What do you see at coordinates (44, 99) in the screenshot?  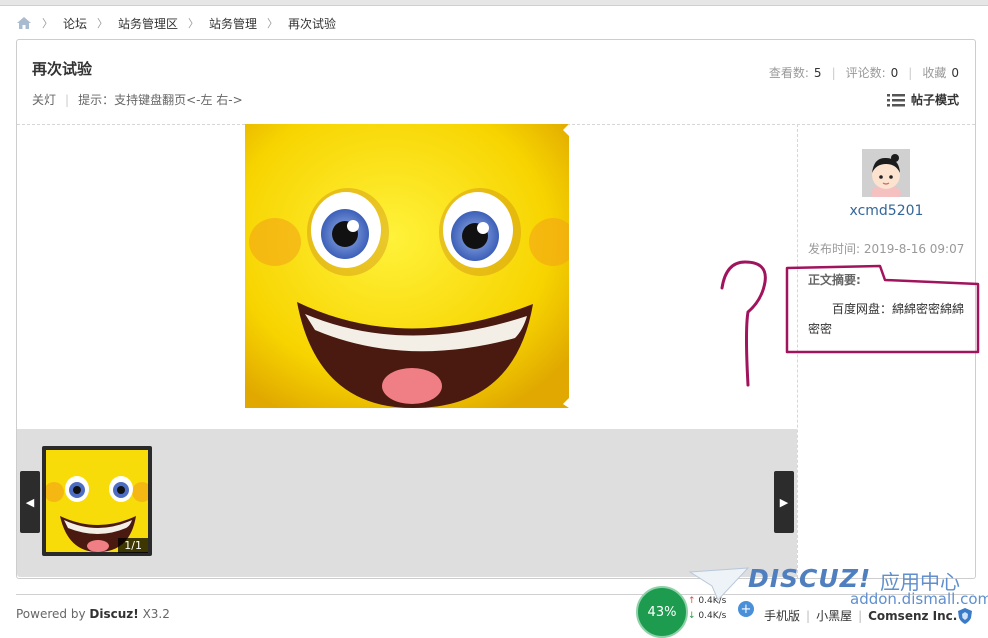 I see `lights-off-link: 关灯` at bounding box center [44, 99].